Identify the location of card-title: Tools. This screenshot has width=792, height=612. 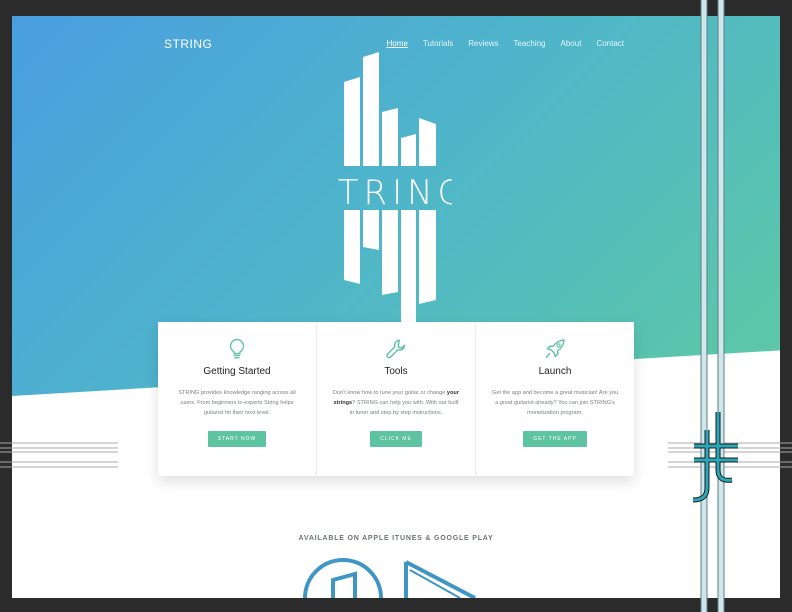
(396, 371).